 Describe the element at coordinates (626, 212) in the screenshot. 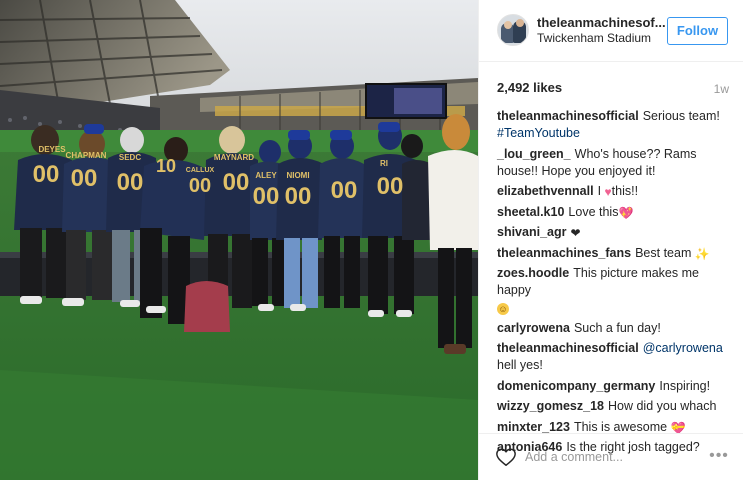

I see `sparkling-heart-emoji-icon: 💖` at that location.